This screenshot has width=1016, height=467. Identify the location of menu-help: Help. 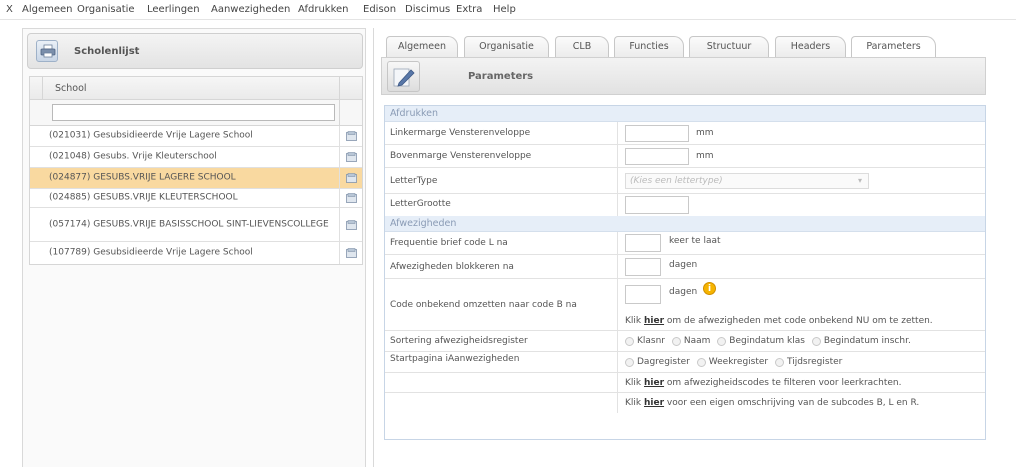
(504, 9).